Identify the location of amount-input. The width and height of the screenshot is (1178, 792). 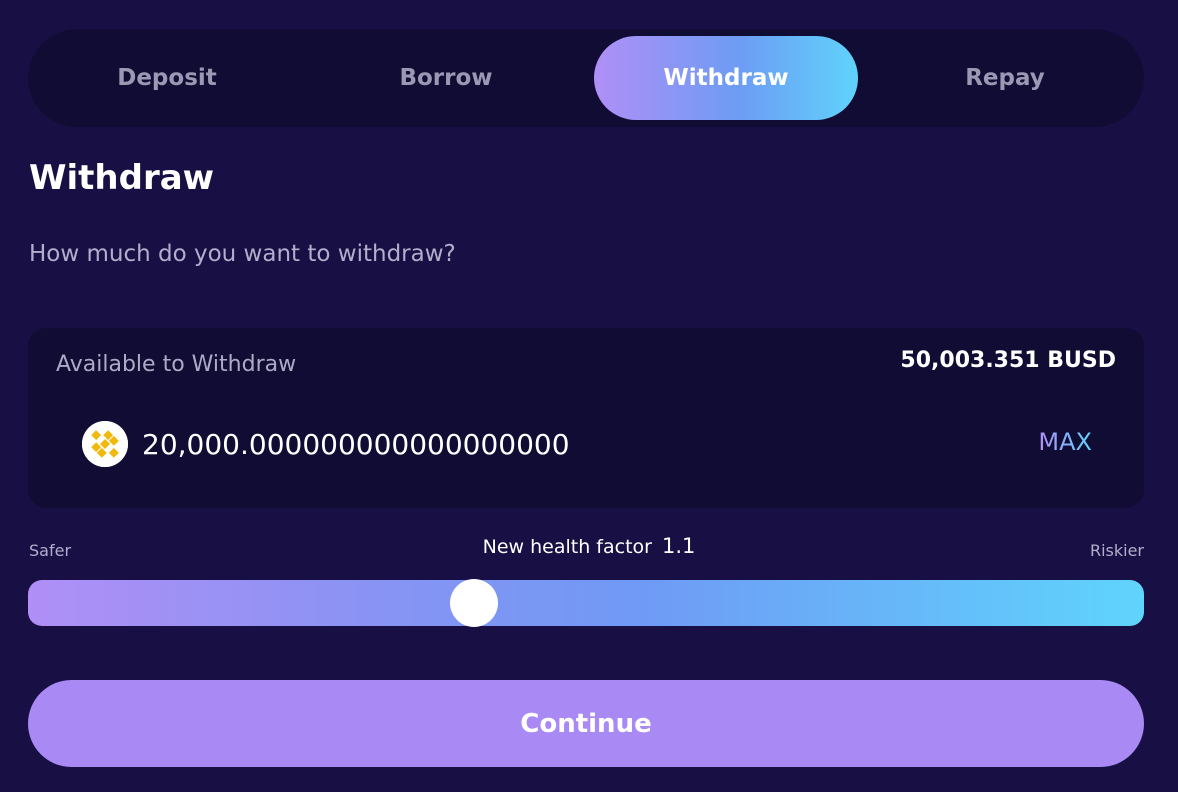
(552, 444).